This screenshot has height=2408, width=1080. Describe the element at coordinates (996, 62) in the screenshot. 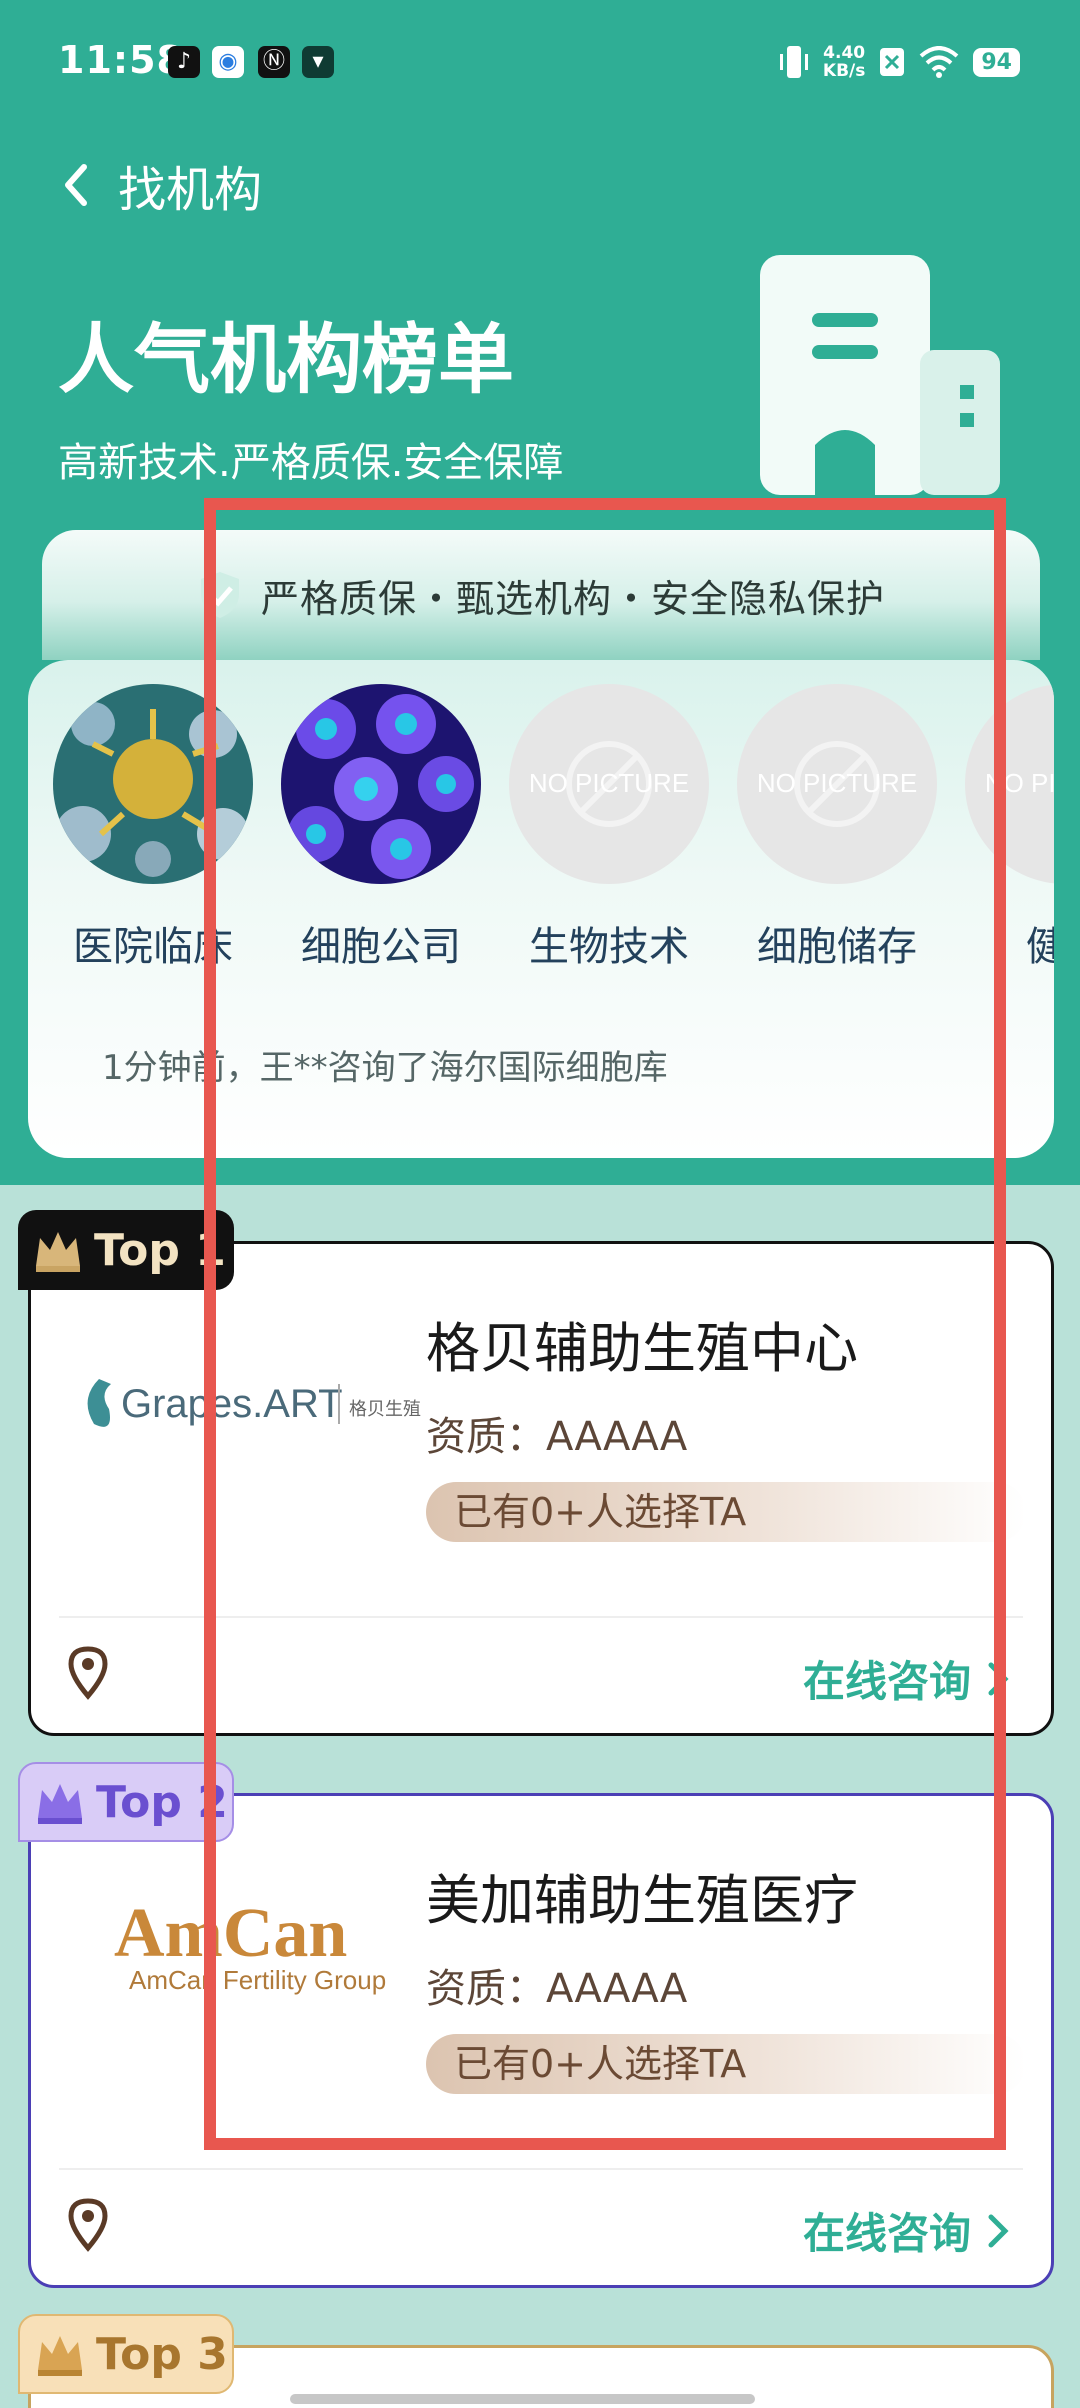

I see `battery-indicator: 94` at that location.